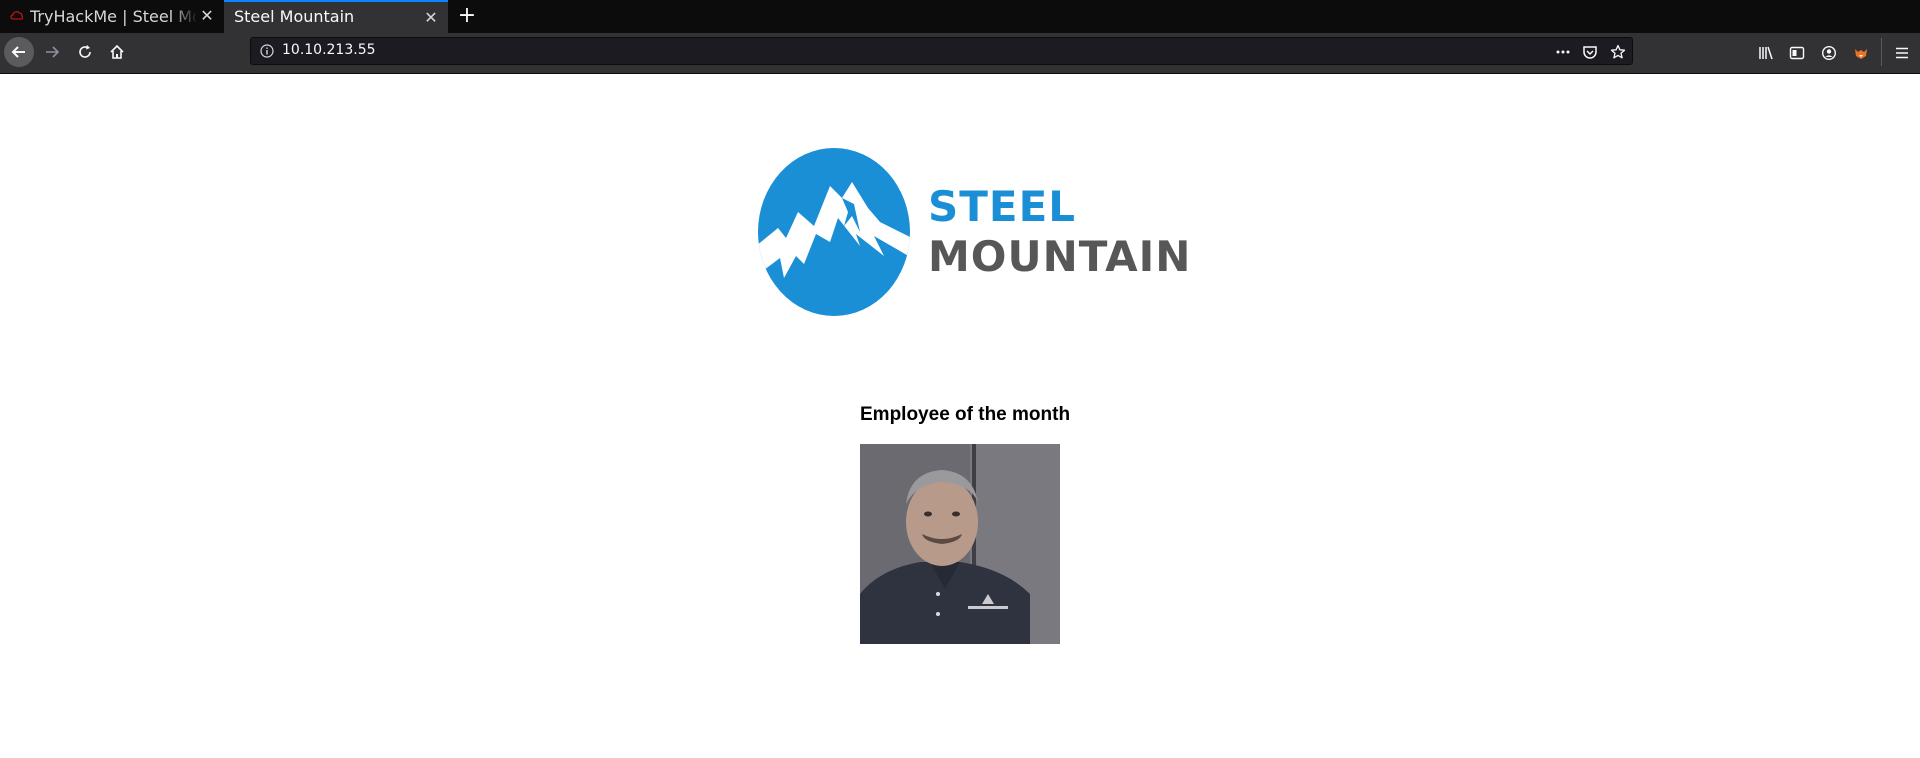 The height and width of the screenshot is (758, 1920). I want to click on pocket-icon, so click(1590, 52).